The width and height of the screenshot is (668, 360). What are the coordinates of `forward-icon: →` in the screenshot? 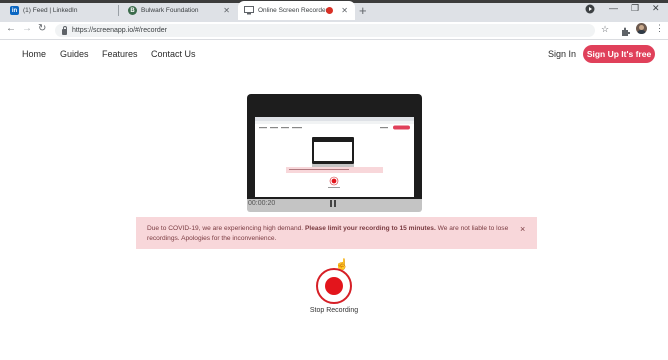 It's located at (27, 28).